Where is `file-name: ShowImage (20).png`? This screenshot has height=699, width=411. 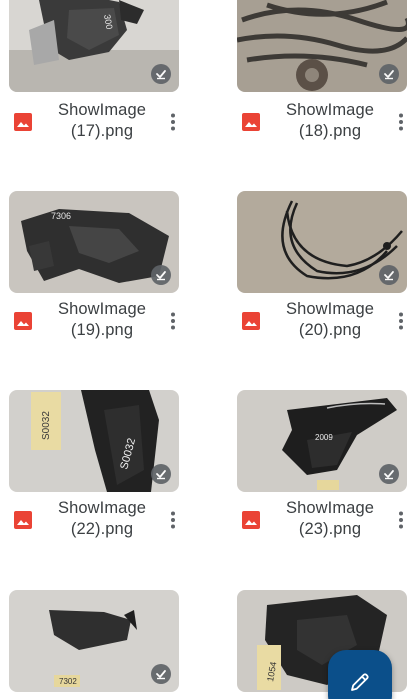
file-name: ShowImage (20).png is located at coordinates (330, 319).